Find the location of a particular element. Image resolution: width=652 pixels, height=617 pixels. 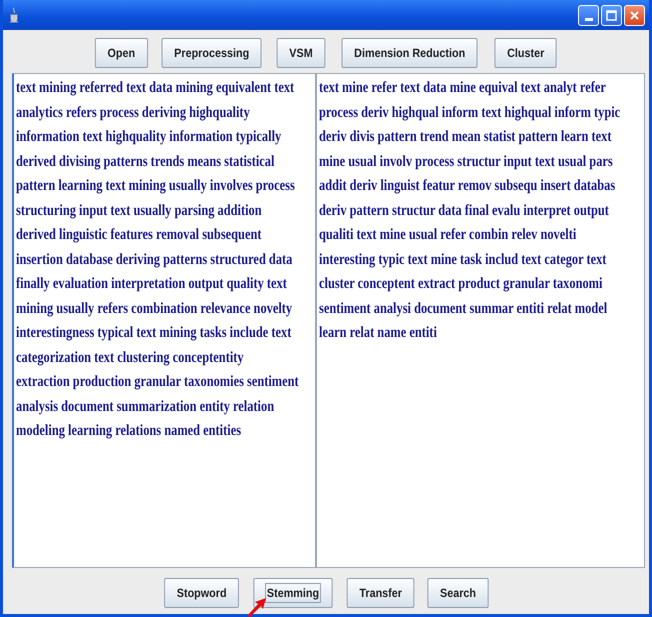

text-line: cluster conceptent extract product granular taxonomi is located at coordinates (460, 284).